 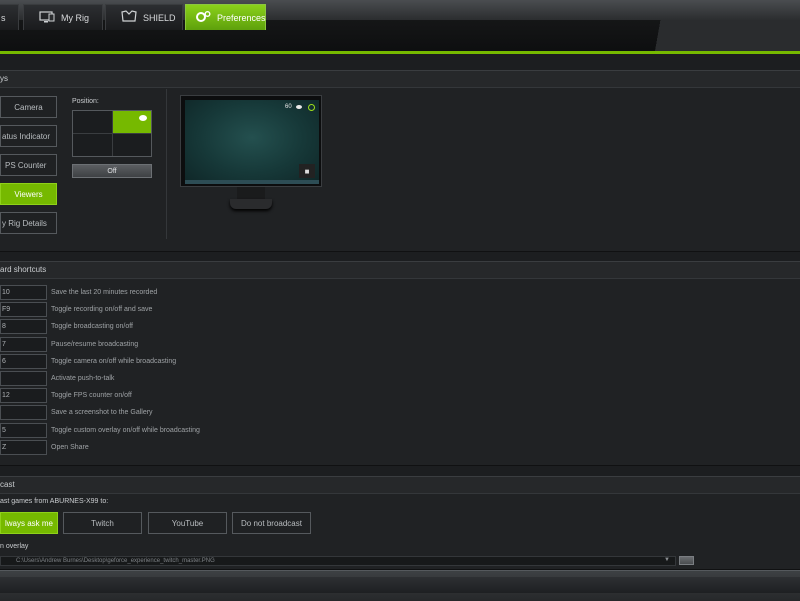 I want to click on tab-accent-rule, so click(x=400, y=52).